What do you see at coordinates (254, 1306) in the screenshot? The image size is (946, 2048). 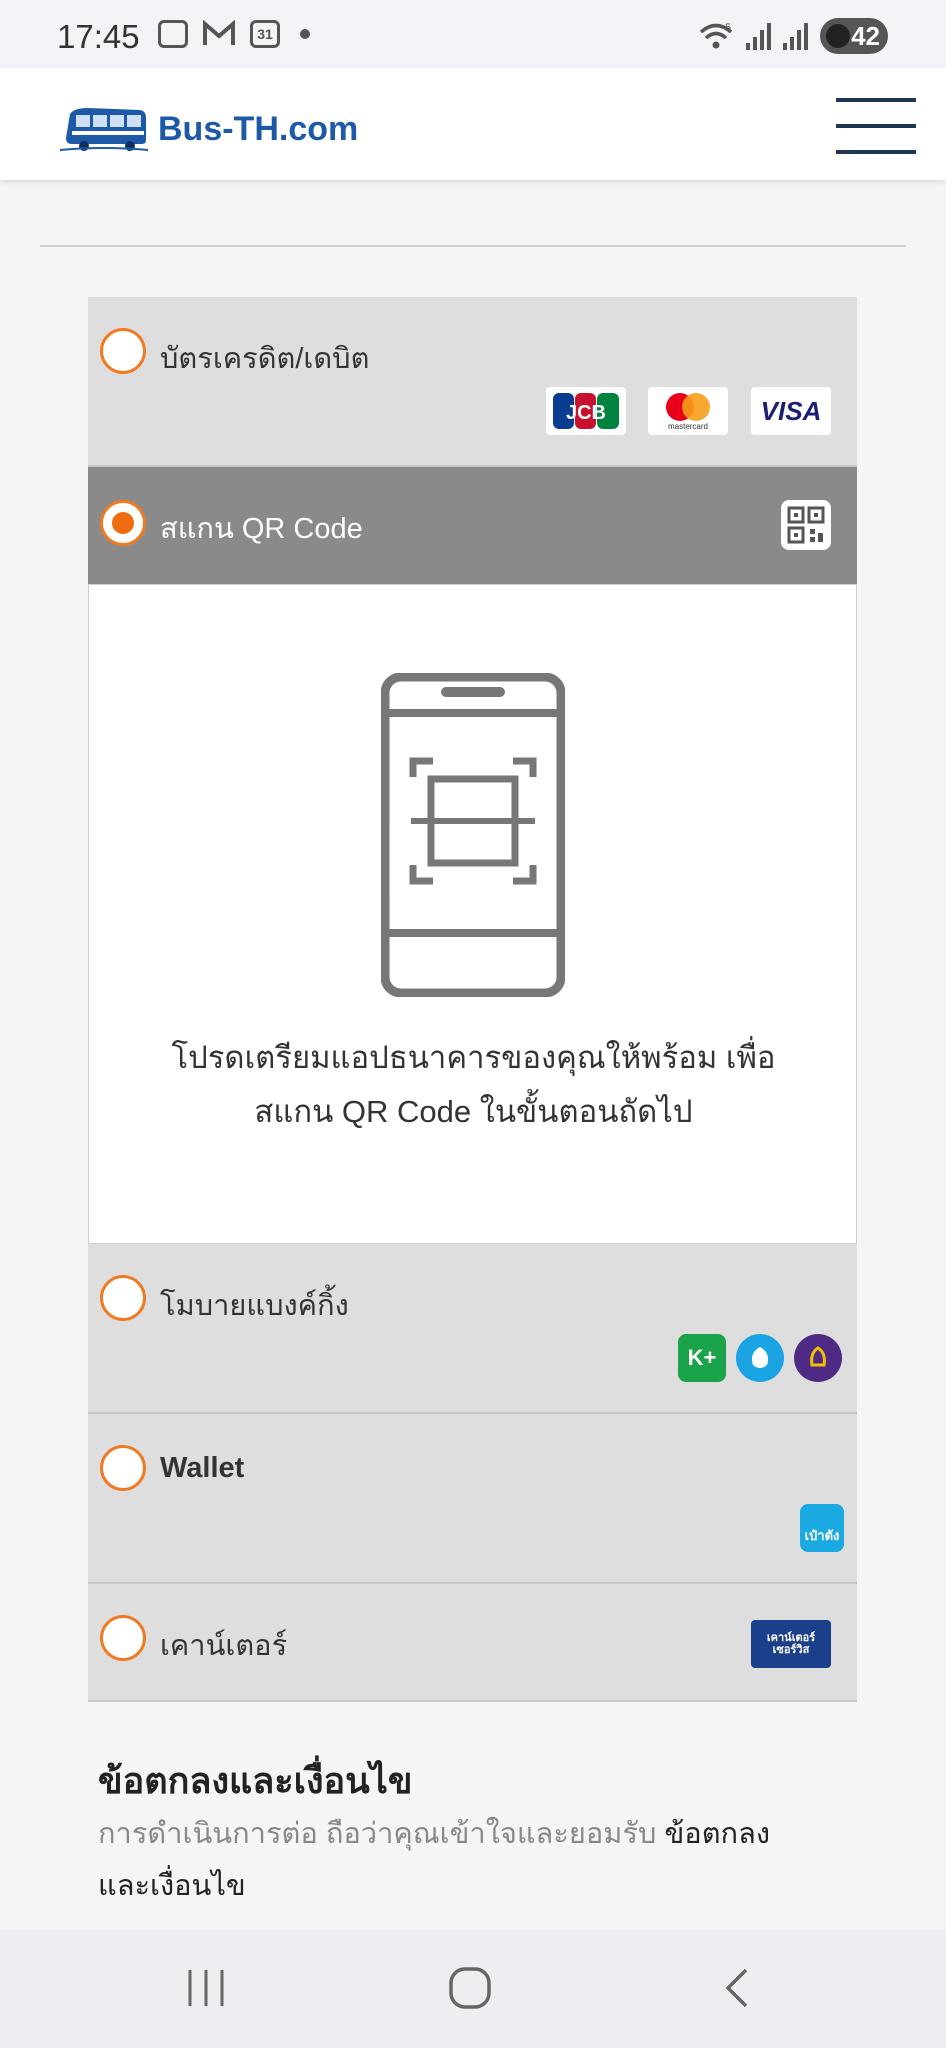 I see `mobile-banking-label: โมบายแบงค์กิ้ง` at bounding box center [254, 1306].